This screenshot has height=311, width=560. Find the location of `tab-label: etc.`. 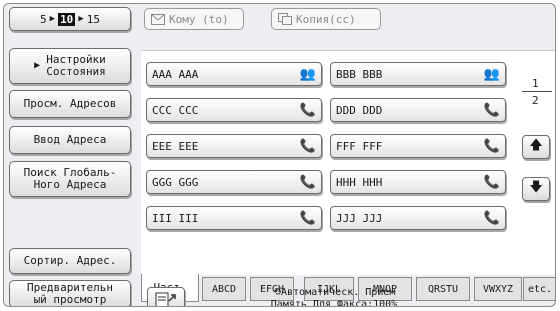

tab-label: etc. is located at coordinates (540, 289).